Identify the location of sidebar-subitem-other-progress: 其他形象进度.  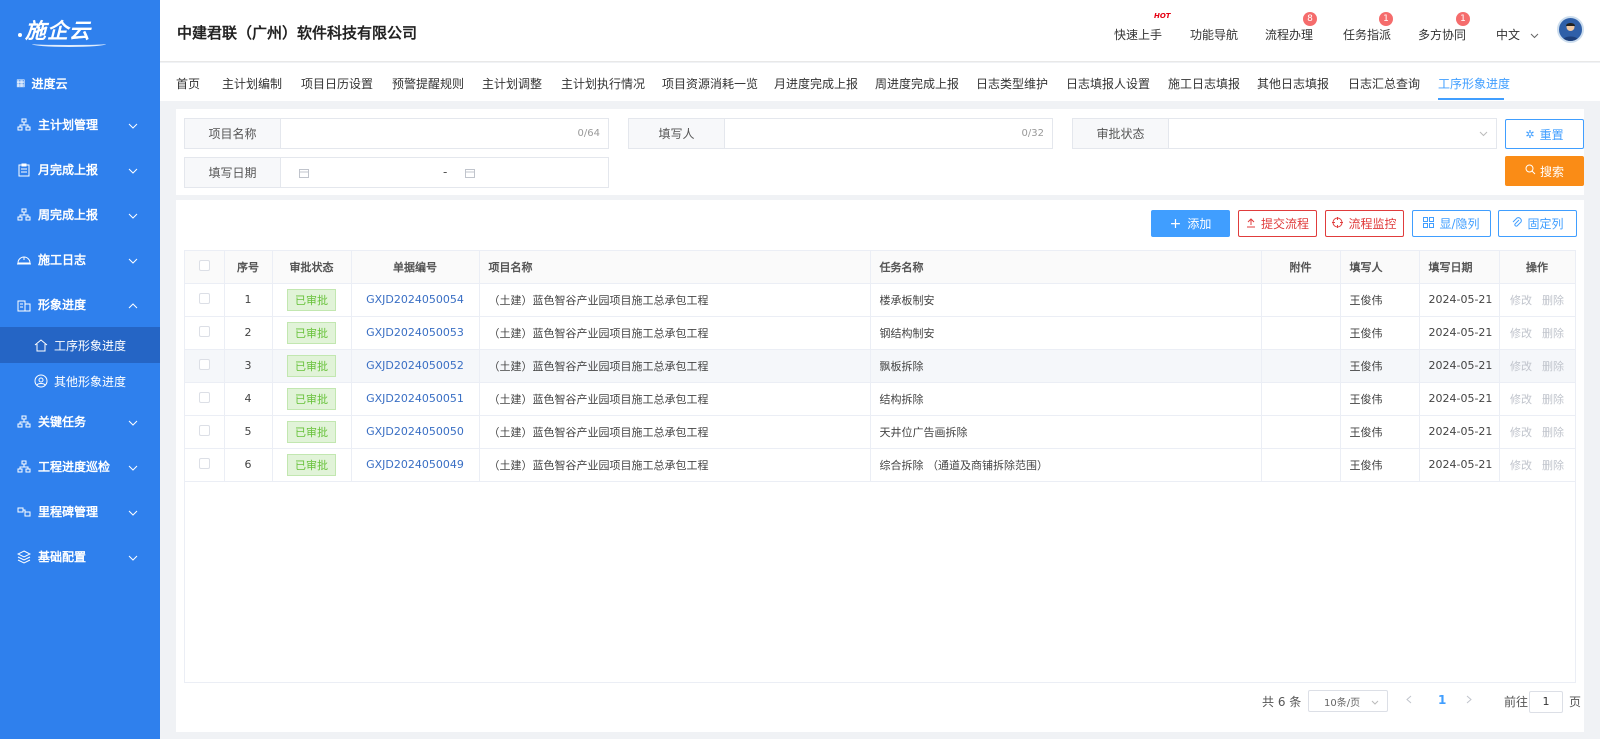
(80, 381).